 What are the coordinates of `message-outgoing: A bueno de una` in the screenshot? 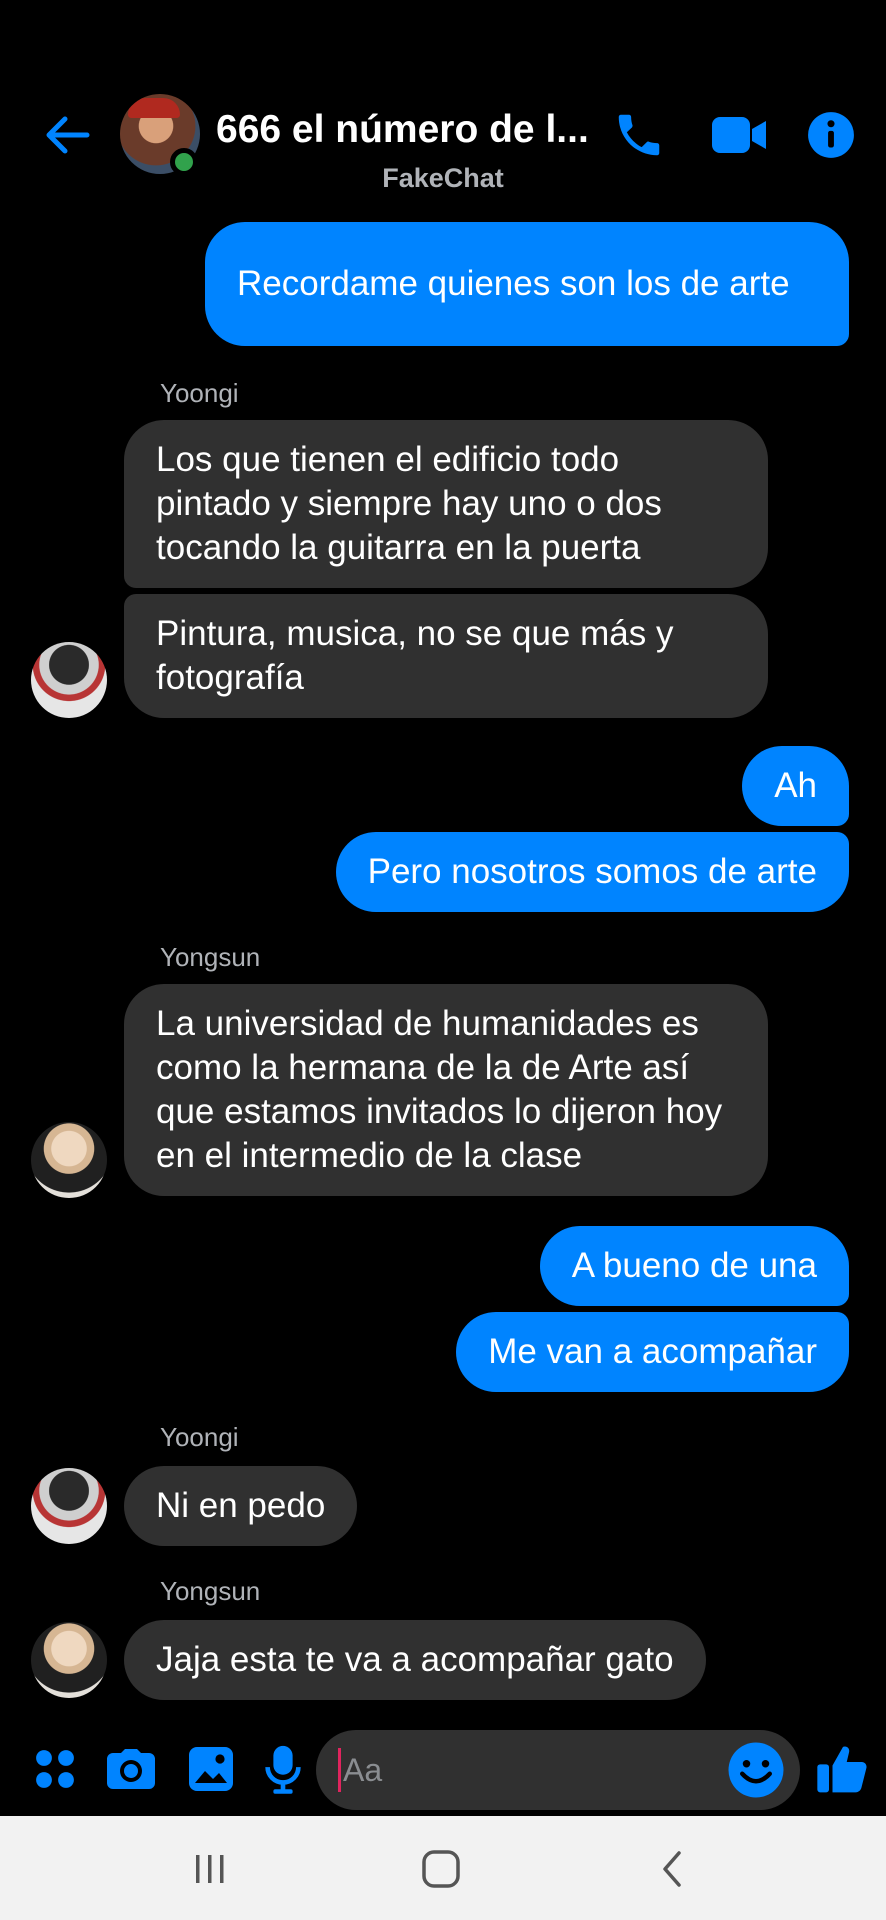 It's located at (694, 1266).